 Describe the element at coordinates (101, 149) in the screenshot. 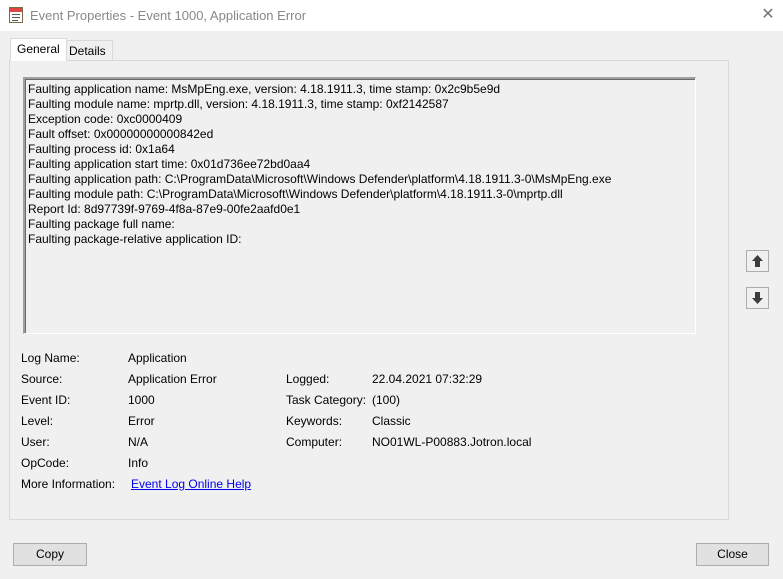

I see `description-line: Faulting process id: 0x1a64` at that location.